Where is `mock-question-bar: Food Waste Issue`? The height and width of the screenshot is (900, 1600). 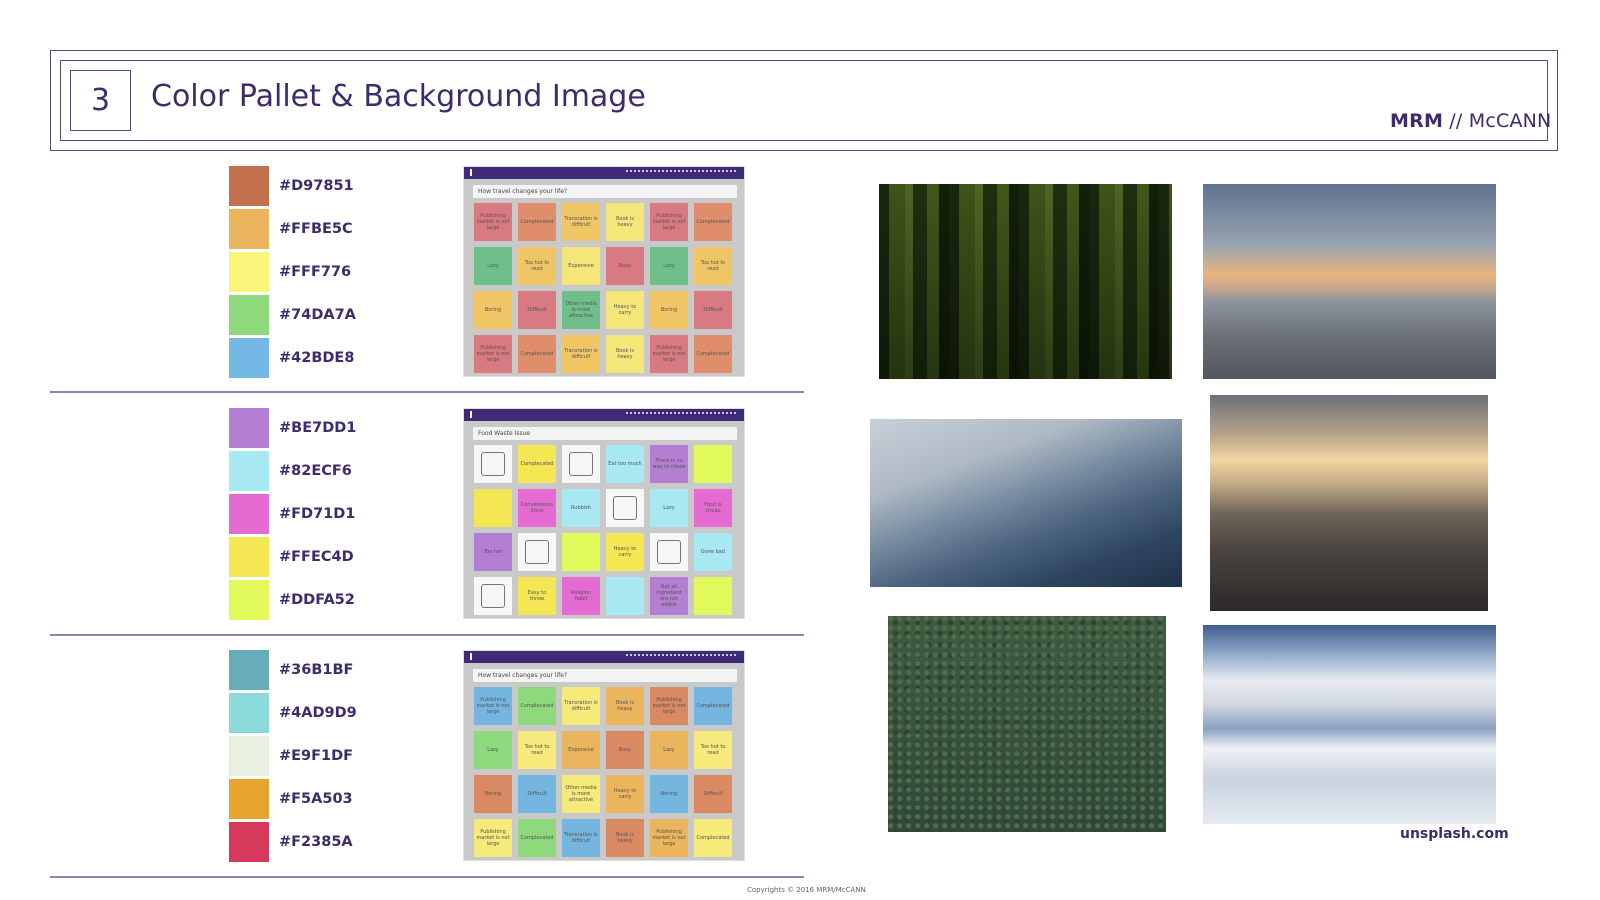
mock-question-bar: Food Waste Issue is located at coordinates (605, 433).